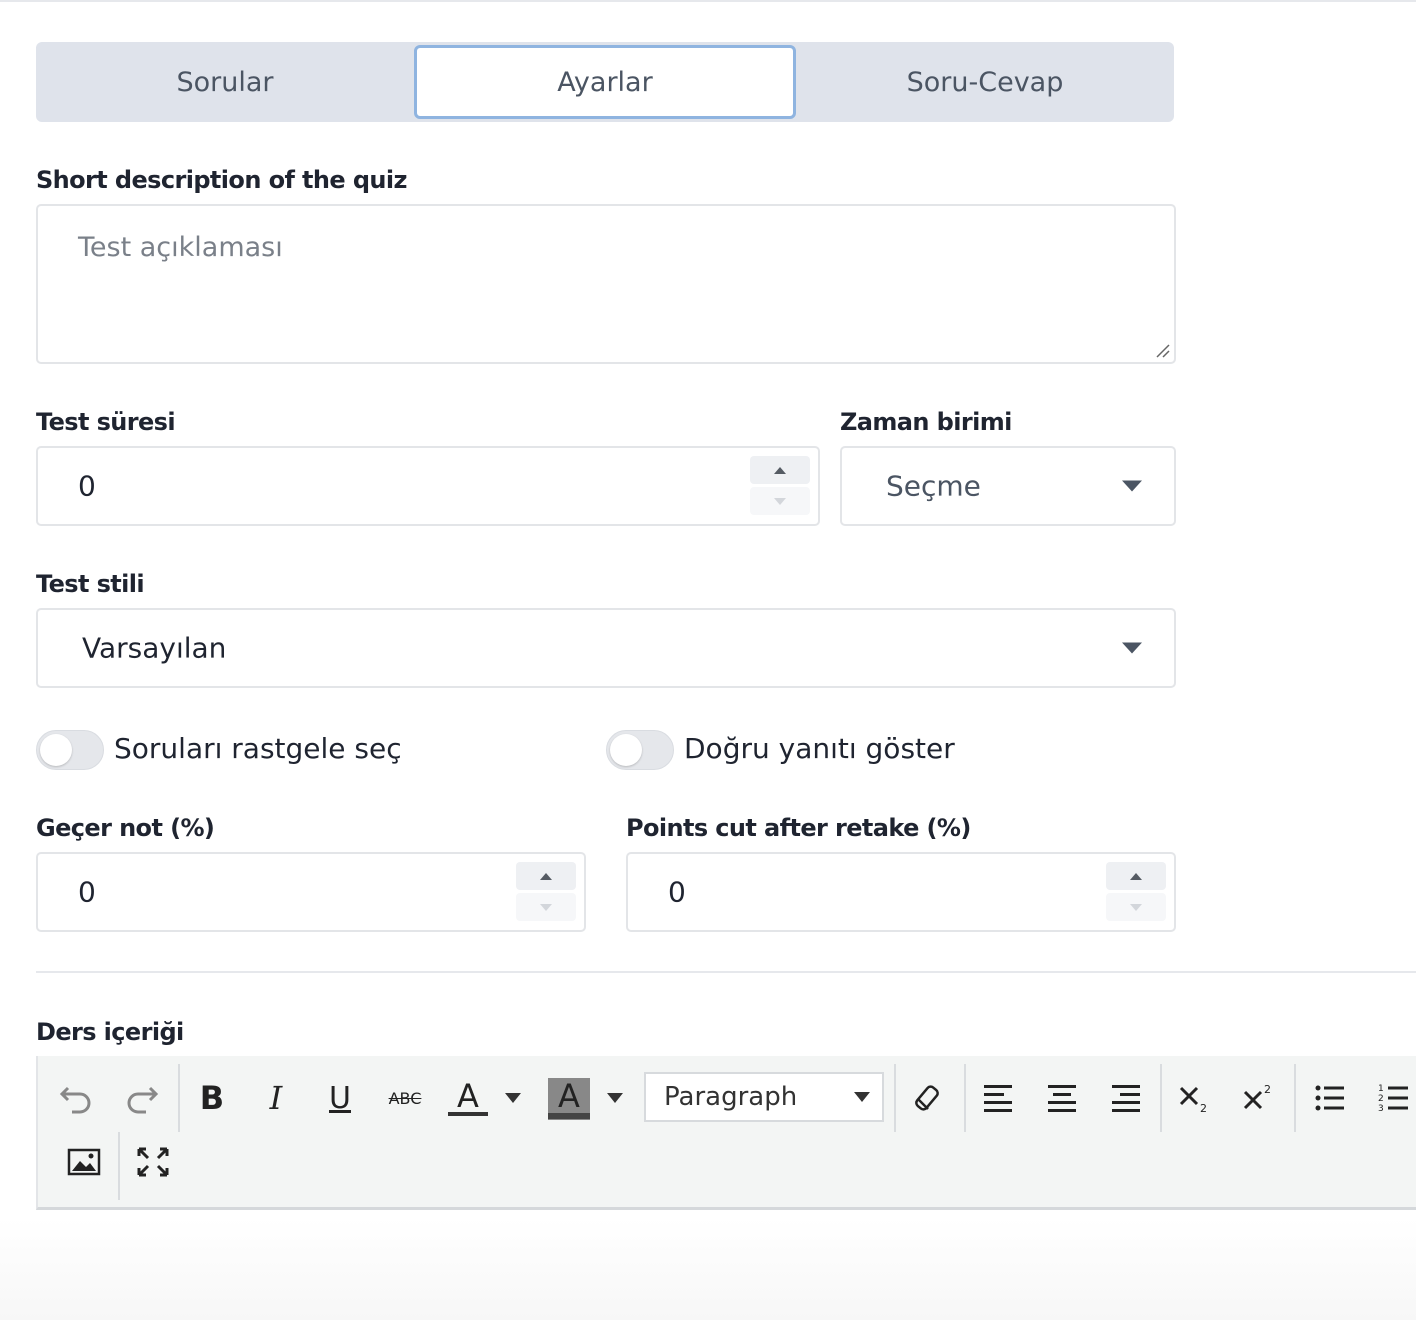 Image resolution: width=1416 pixels, height=1320 pixels. Describe the element at coordinates (731, 1097) in the screenshot. I see `block-format-value: Paragraph` at that location.